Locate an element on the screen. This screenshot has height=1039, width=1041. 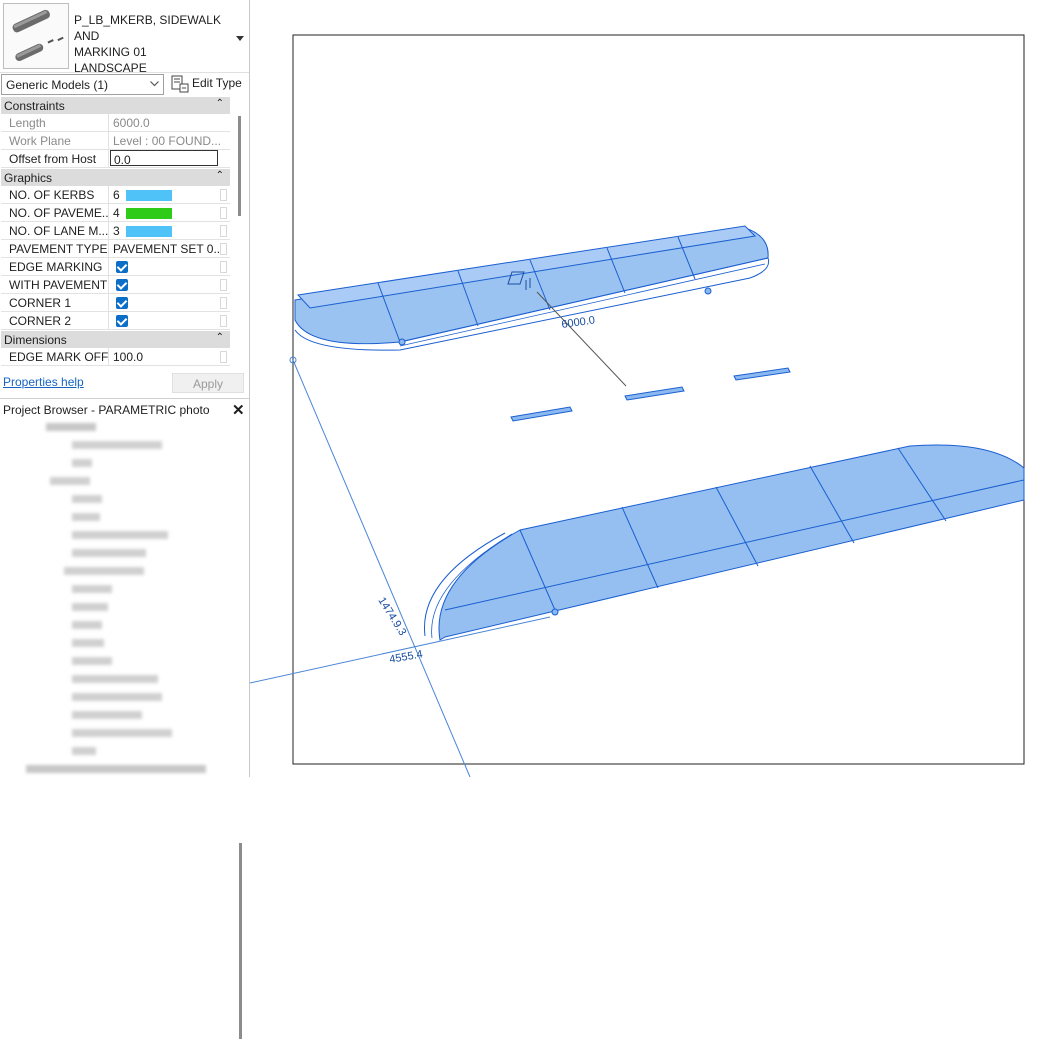
prop-key: CORNER 1 is located at coordinates (55, 302).